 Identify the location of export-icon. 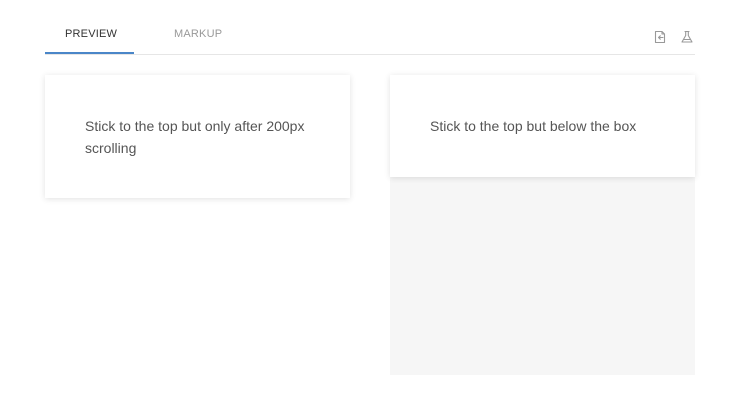
(660, 37).